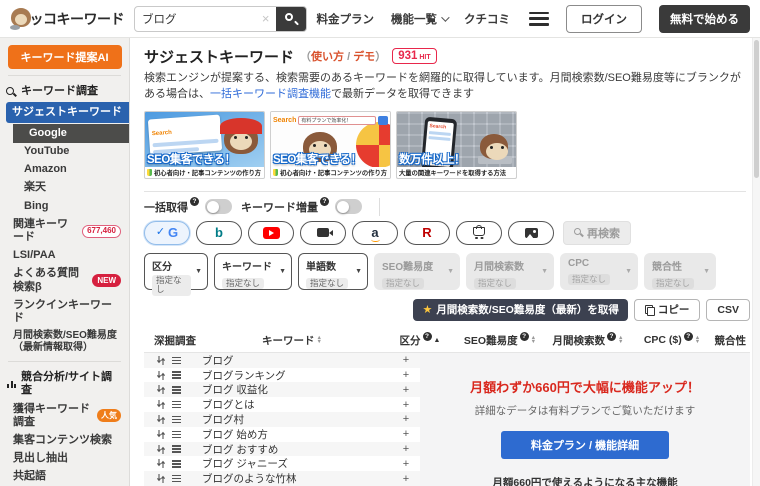  Describe the element at coordinates (333, 271) in the screenshot. I see `filter-dropdown: 単語数 指定なし ▼` at that location.